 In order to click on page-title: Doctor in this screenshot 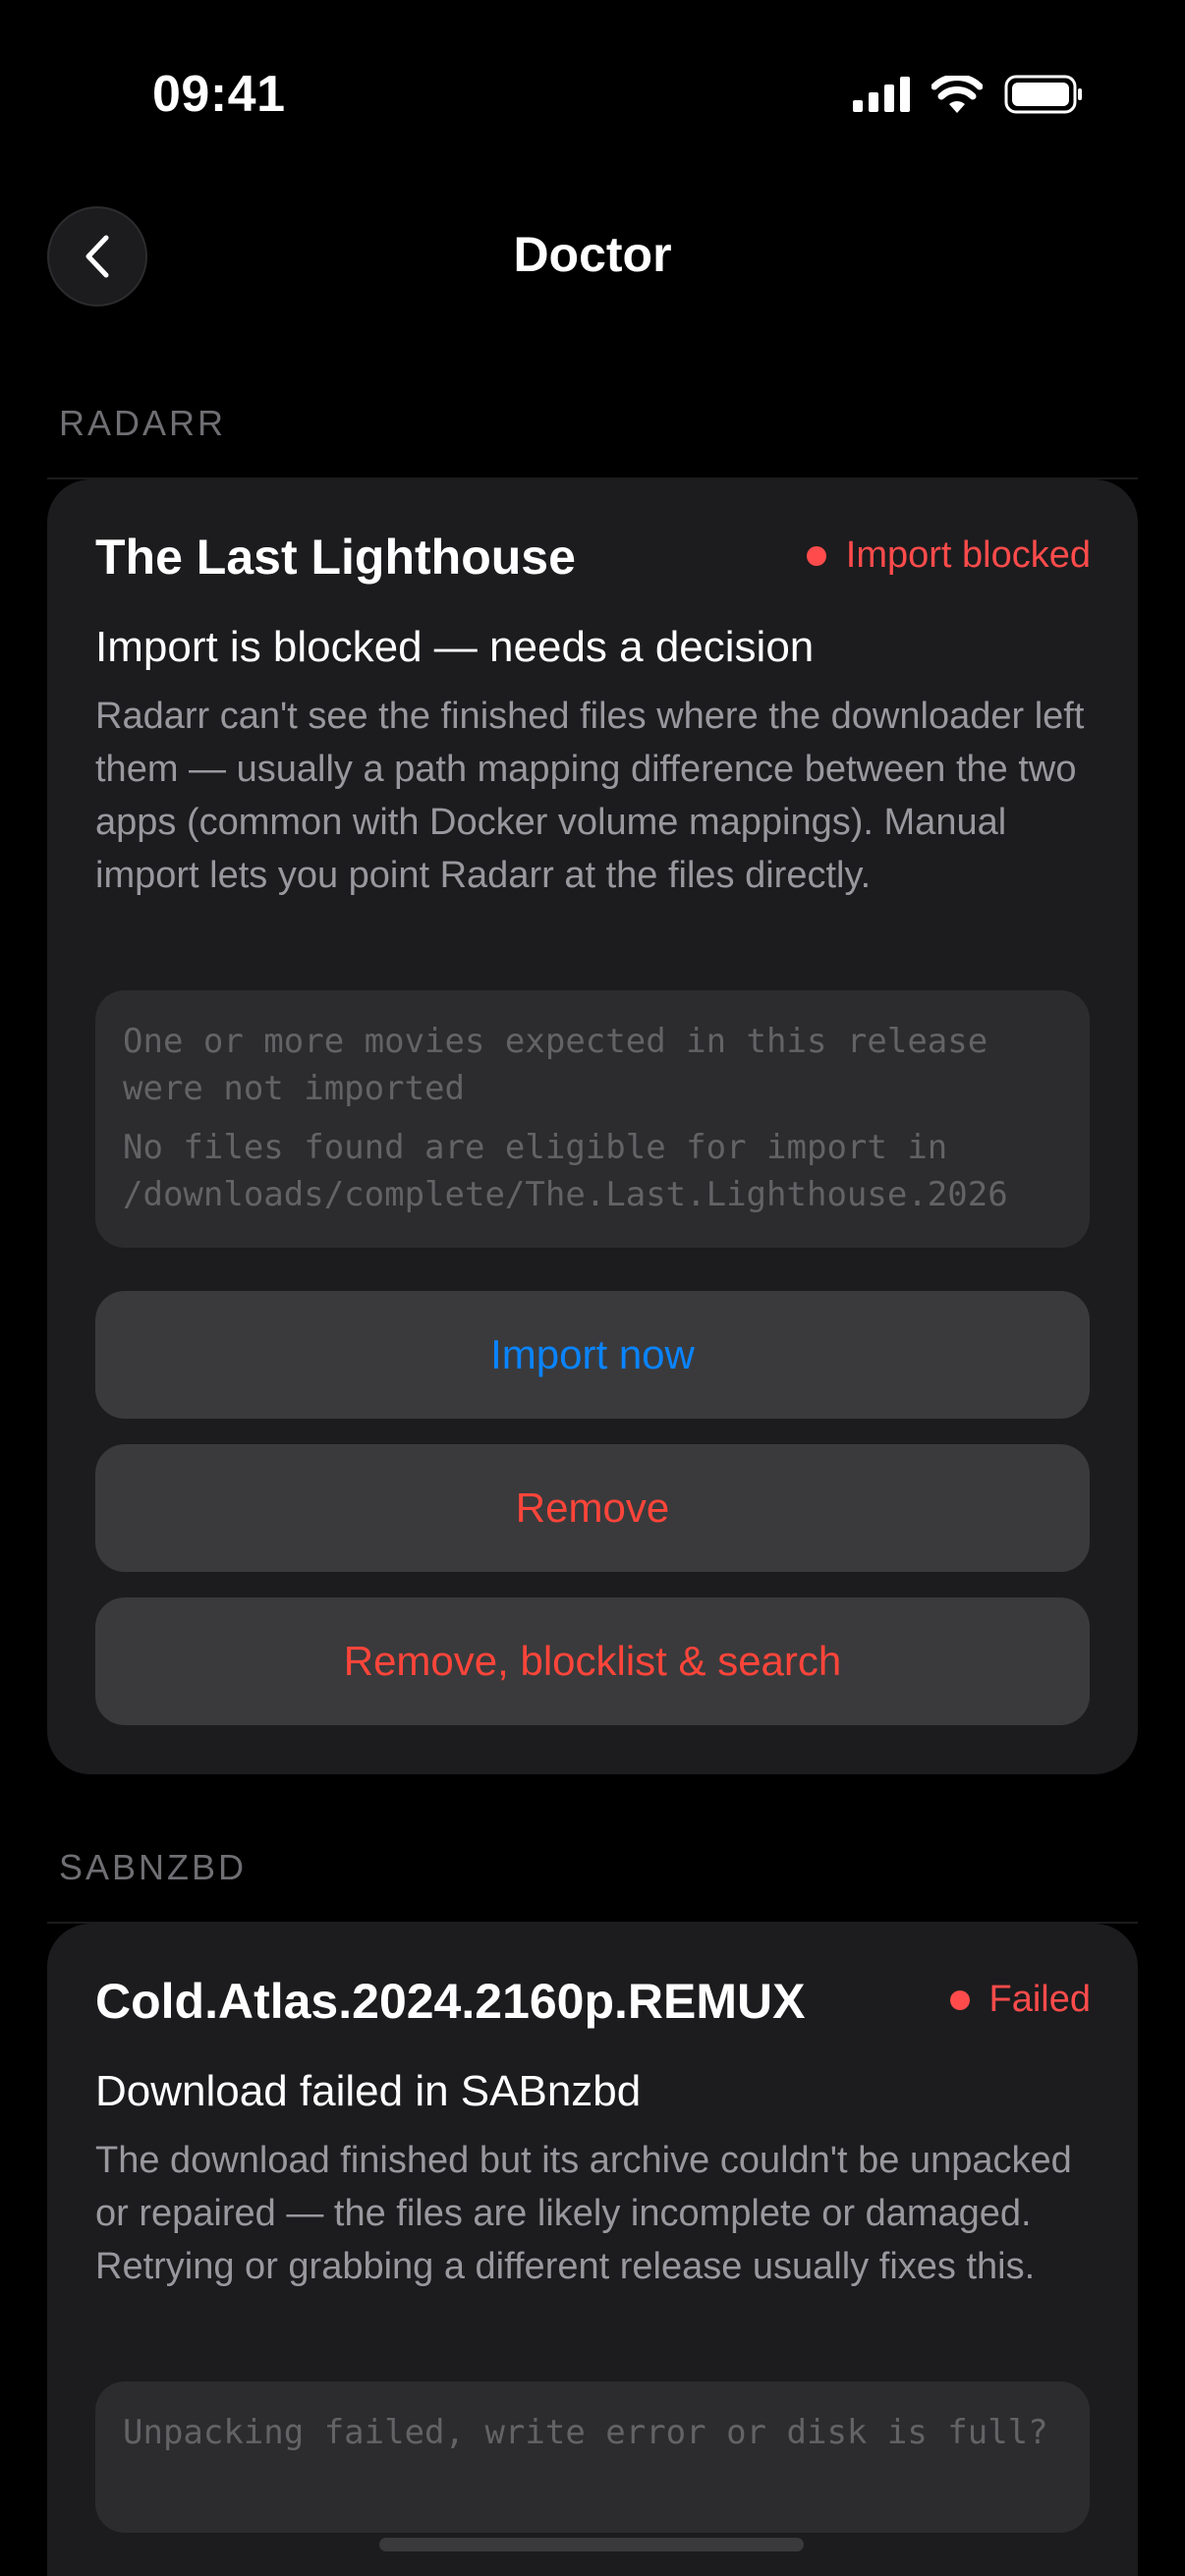, I will do `click(592, 254)`.